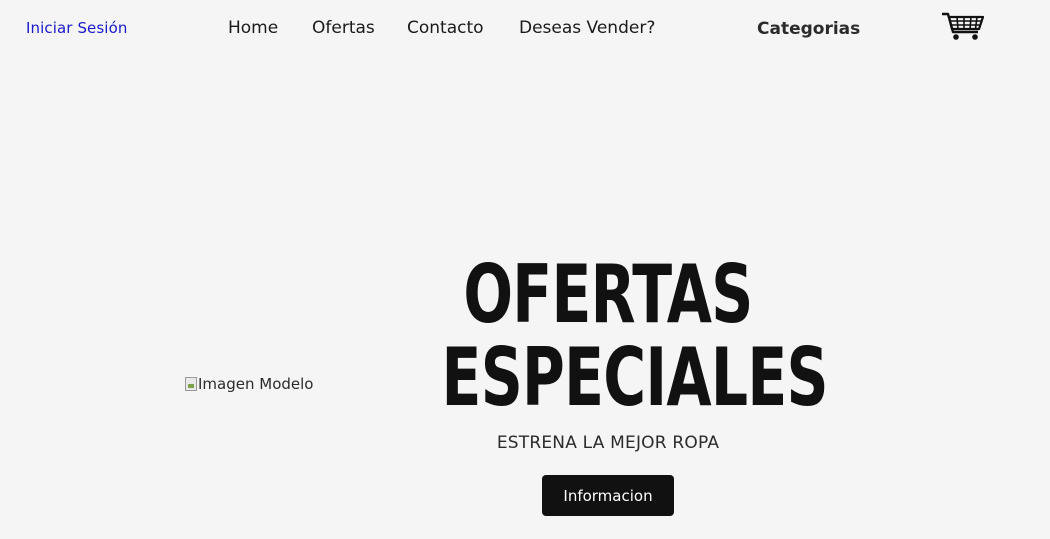 Image resolution: width=1050 pixels, height=539 pixels. What do you see at coordinates (191, 384) in the screenshot?
I see `broken-image-icon` at bounding box center [191, 384].